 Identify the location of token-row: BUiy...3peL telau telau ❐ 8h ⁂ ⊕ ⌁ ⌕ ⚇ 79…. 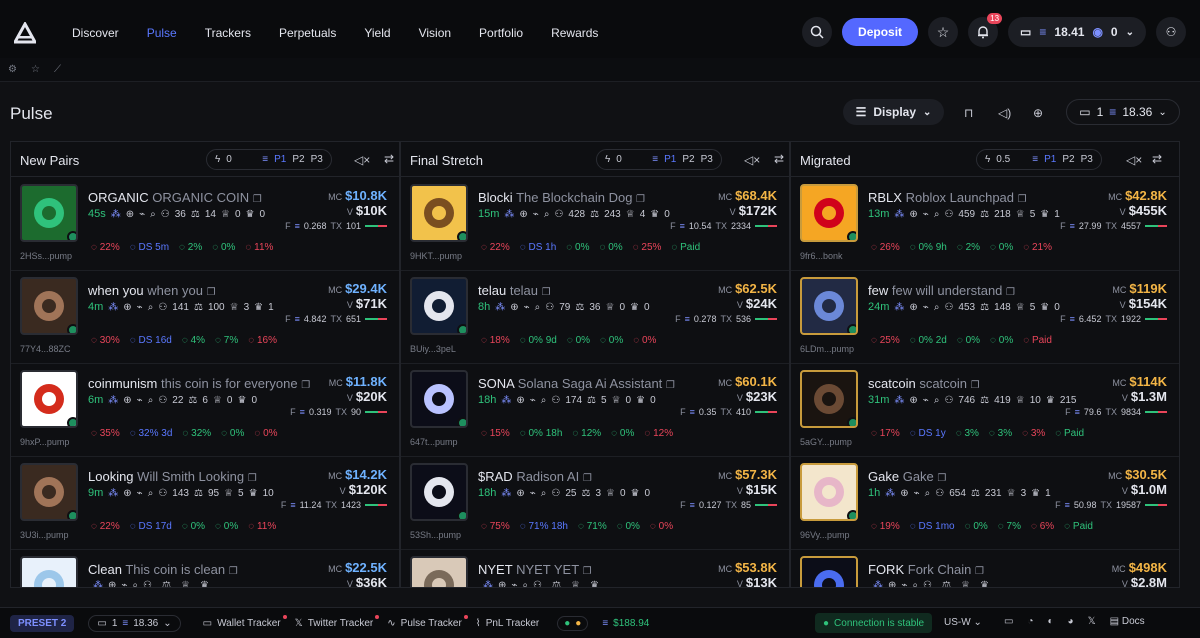
(595, 317).